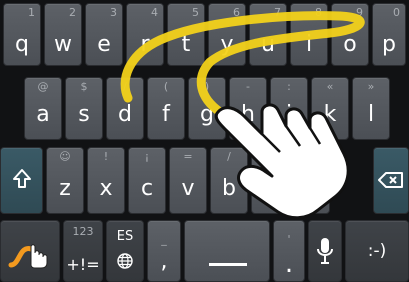 Image resolution: width=409 pixels, height=282 pixels. What do you see at coordinates (166, 114) in the screenshot?
I see `key-label: f` at bounding box center [166, 114].